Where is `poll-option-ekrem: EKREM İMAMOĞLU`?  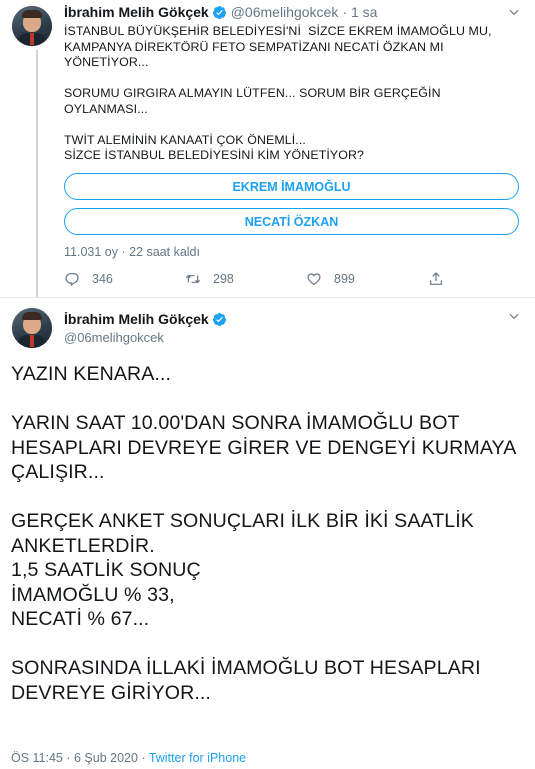 poll-option-ekrem: EKREM İMAMOĞLU is located at coordinates (291, 186).